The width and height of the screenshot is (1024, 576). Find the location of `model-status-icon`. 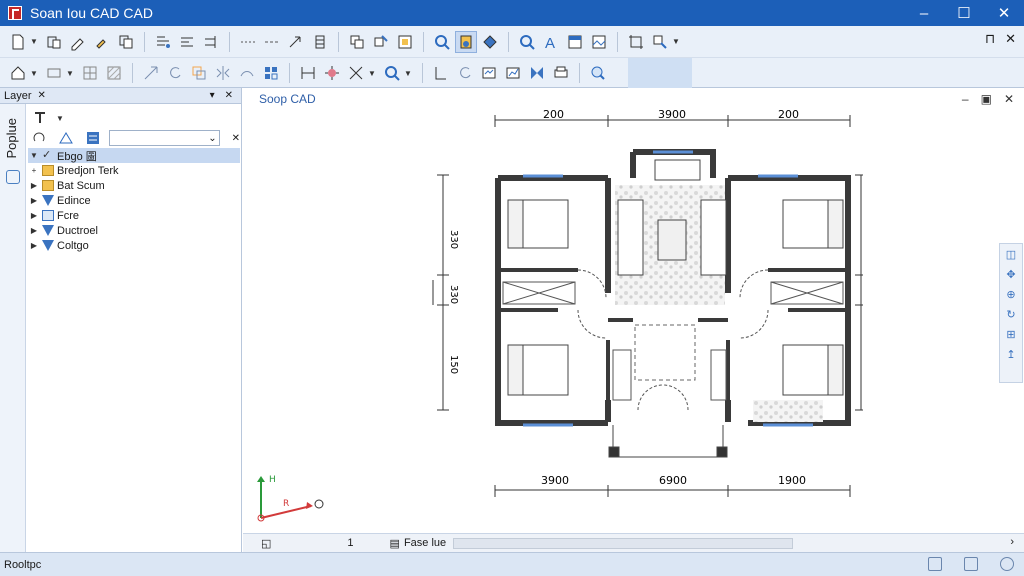

model-status-icon is located at coordinates (971, 564).